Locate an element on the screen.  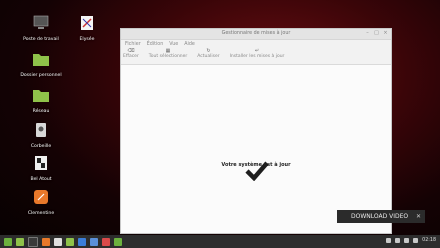
volume-tray-icon is located at coordinates (398, 240).